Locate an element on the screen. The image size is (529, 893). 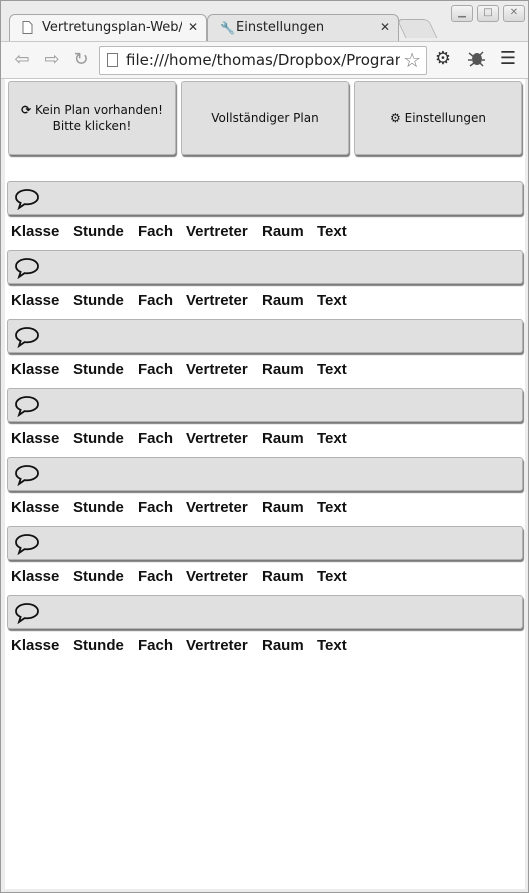
tab-vertretungsplan: Vertretungsplan-Web/ ✕ is located at coordinates (108, 27).